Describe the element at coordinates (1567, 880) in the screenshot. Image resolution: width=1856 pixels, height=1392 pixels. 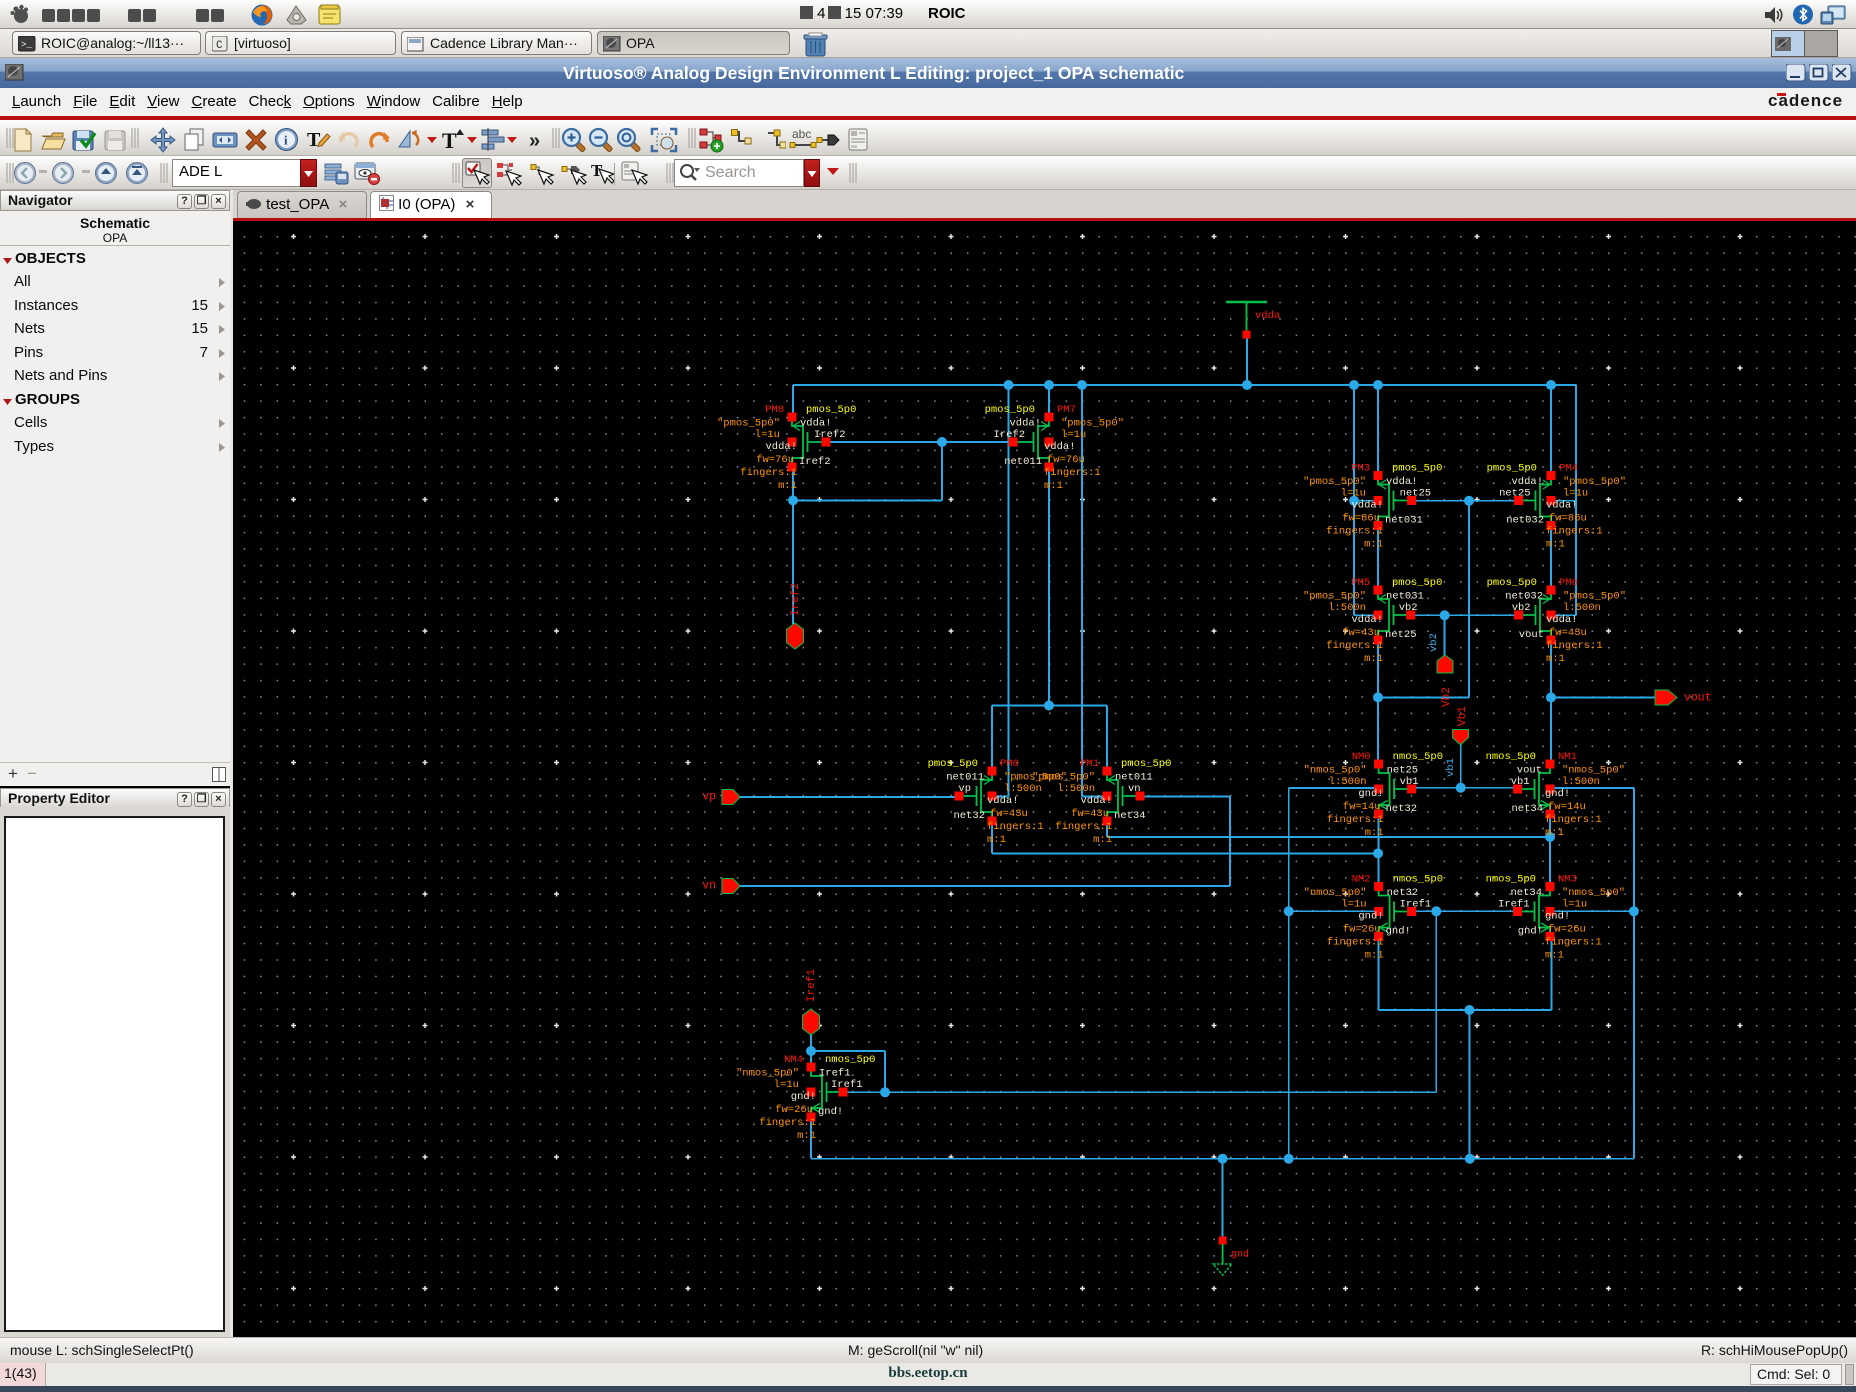
I see `svg-text: NM3` at that location.